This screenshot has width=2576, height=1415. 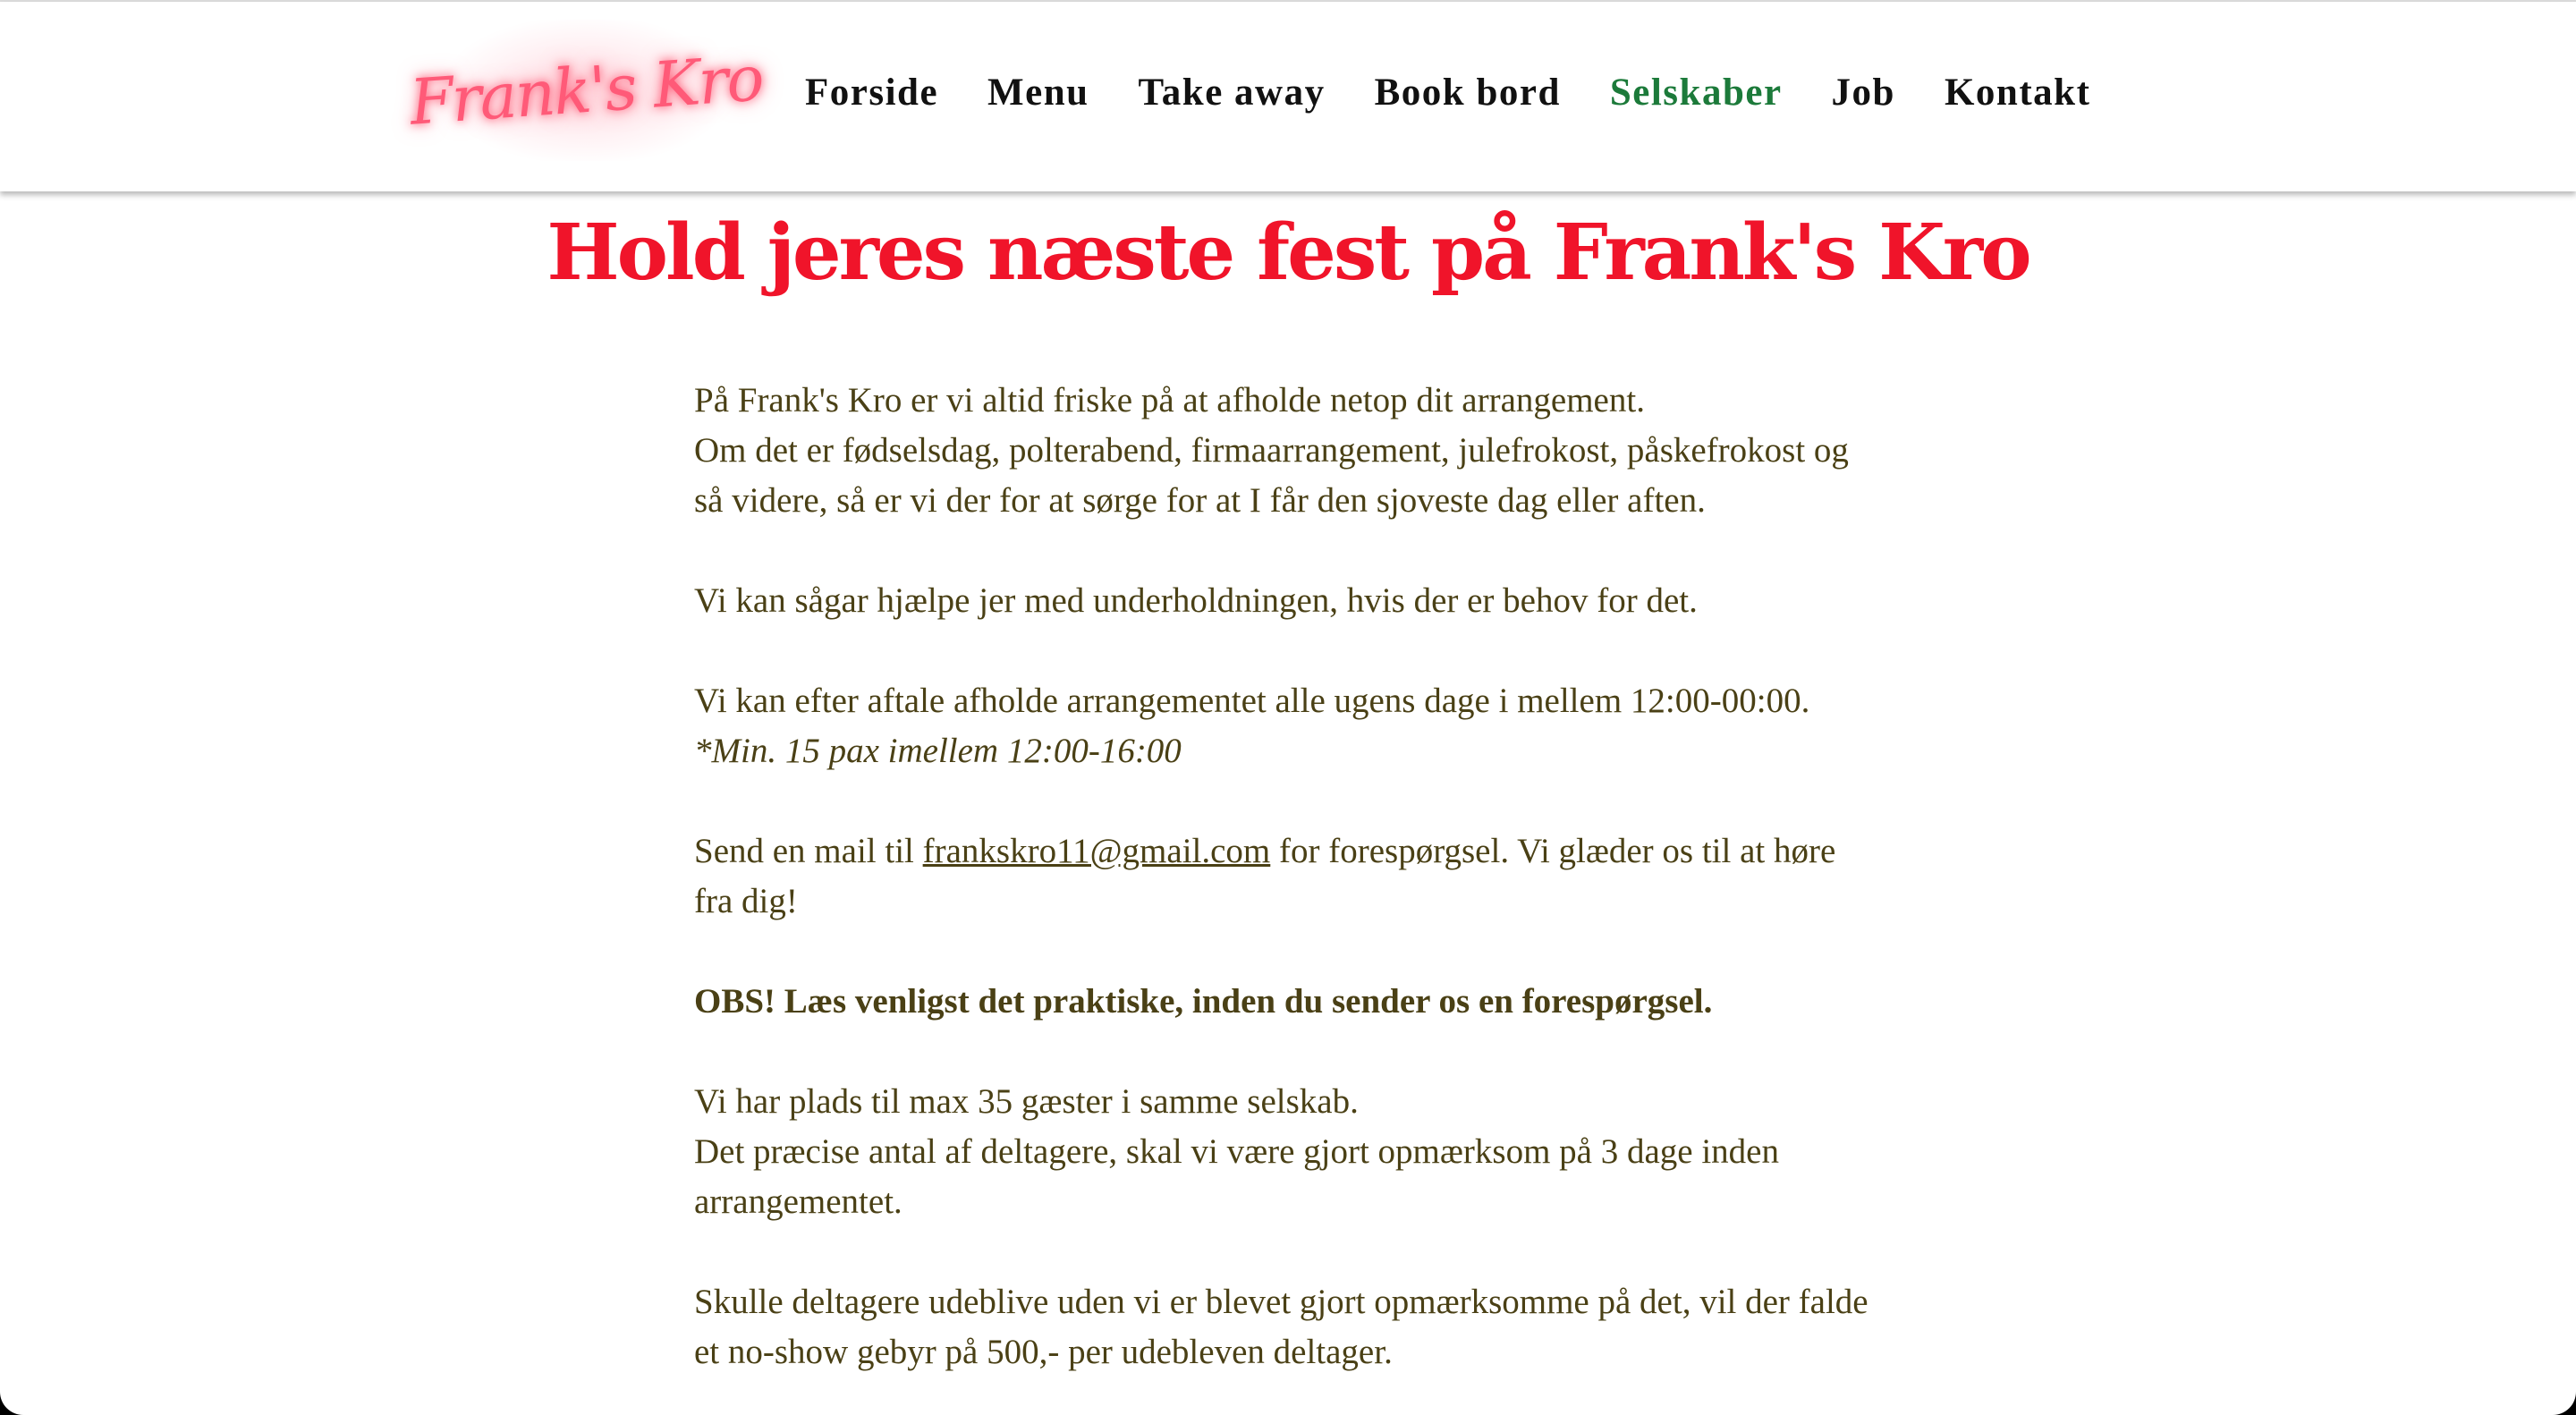 What do you see at coordinates (1038, 92) in the screenshot?
I see `nav-item-menu: Menu` at bounding box center [1038, 92].